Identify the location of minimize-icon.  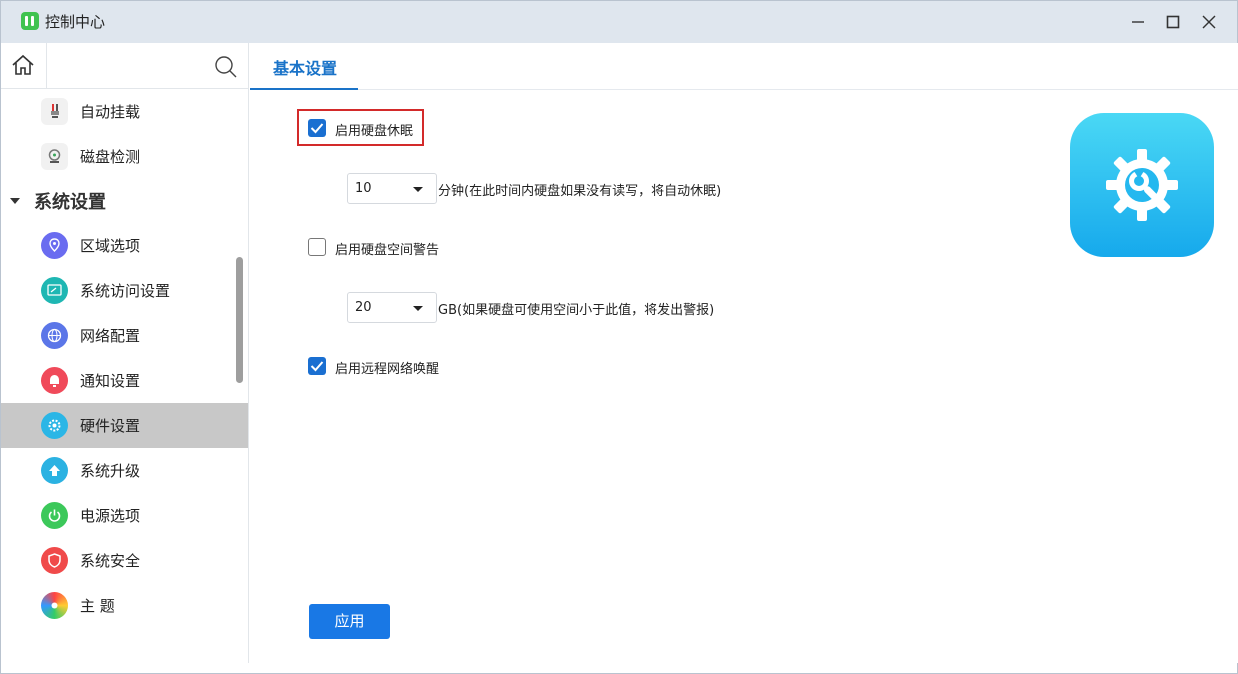
(1138, 22).